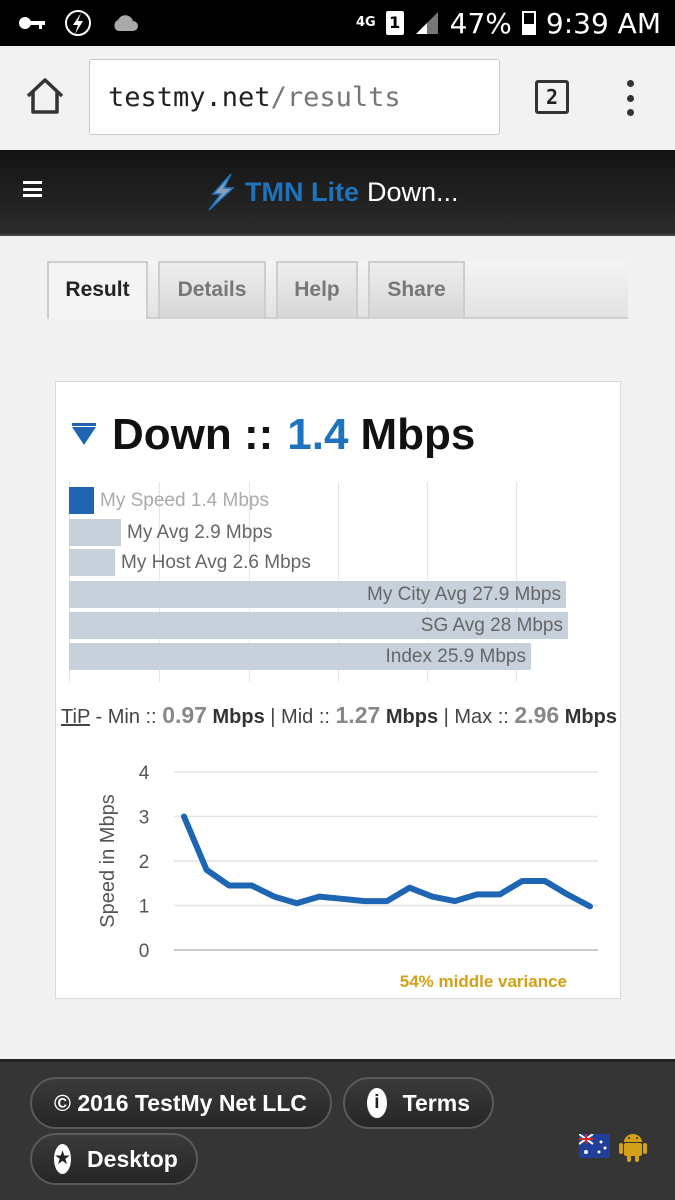  Describe the element at coordinates (416, 290) in the screenshot. I see `tab-share: Share` at that location.